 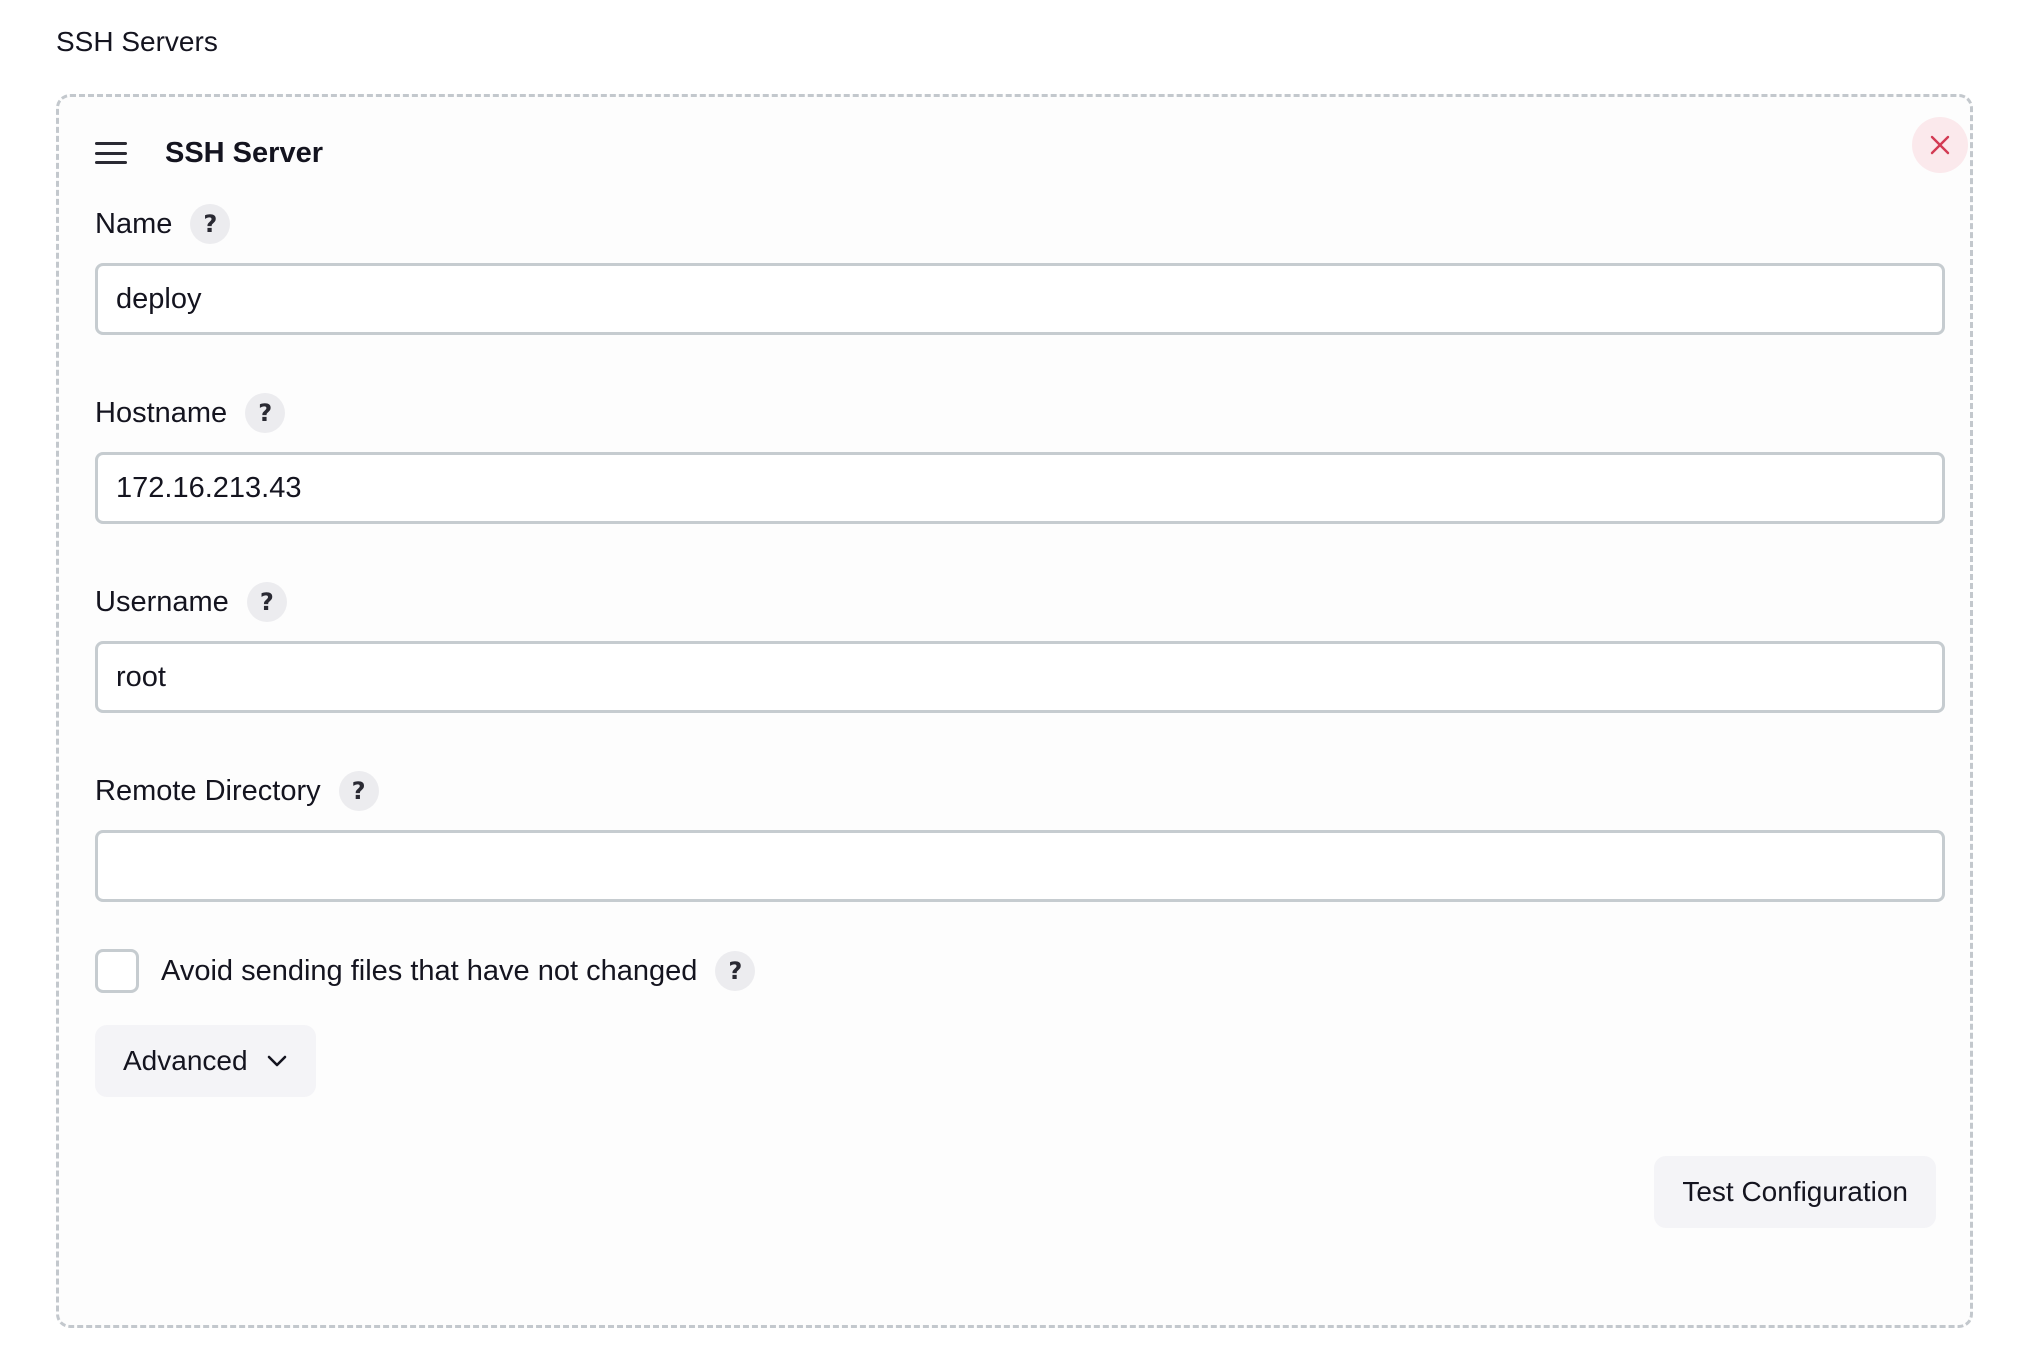 I want to click on delete-server-button, so click(x=1940, y=145).